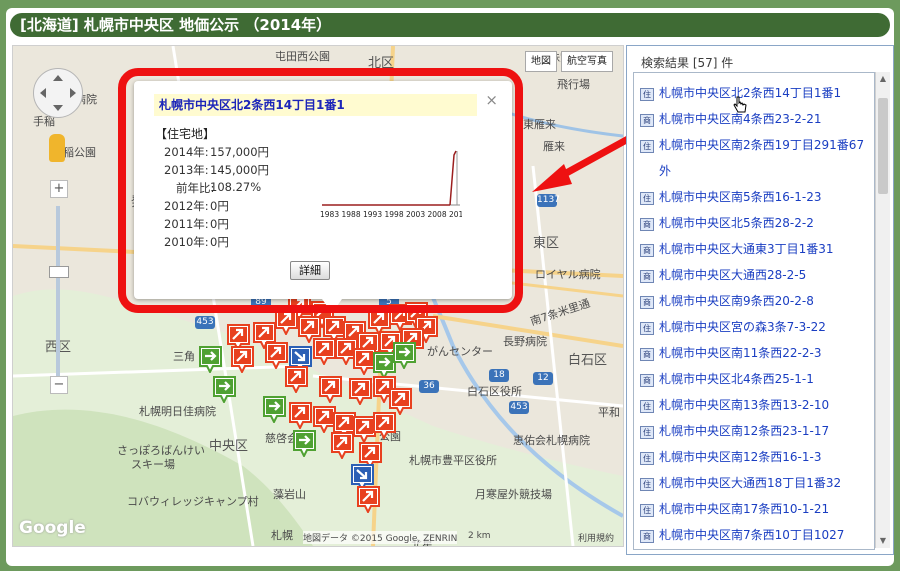 The image size is (900, 571). Describe the element at coordinates (541, 61) in the screenshot. I see `map-type-roadmap-button: 地図` at that location.